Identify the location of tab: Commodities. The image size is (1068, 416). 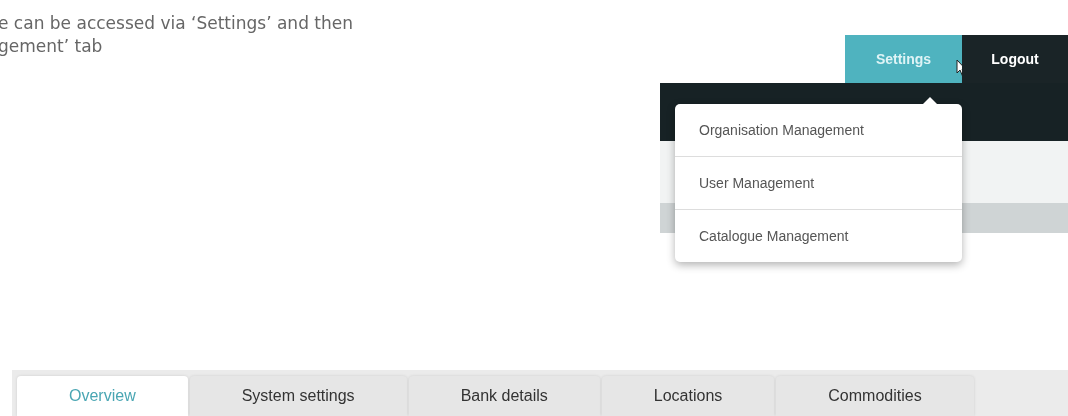
(875, 396).